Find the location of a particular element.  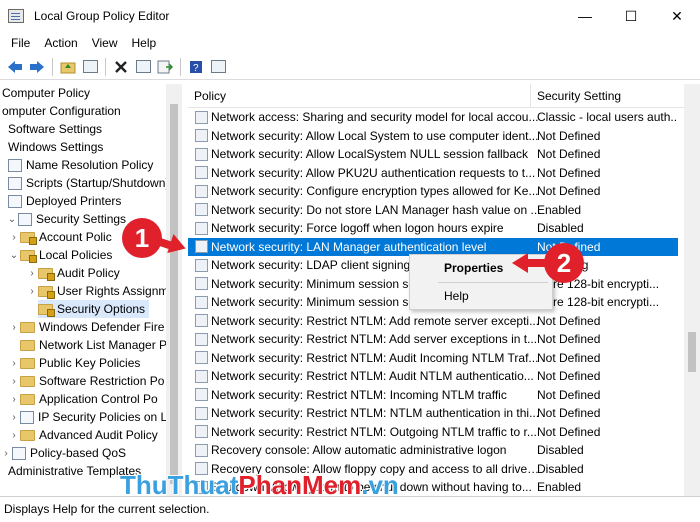

tree-item-name-resolution-policy: Name Resolution Policy is located at coordinates (80, 165).